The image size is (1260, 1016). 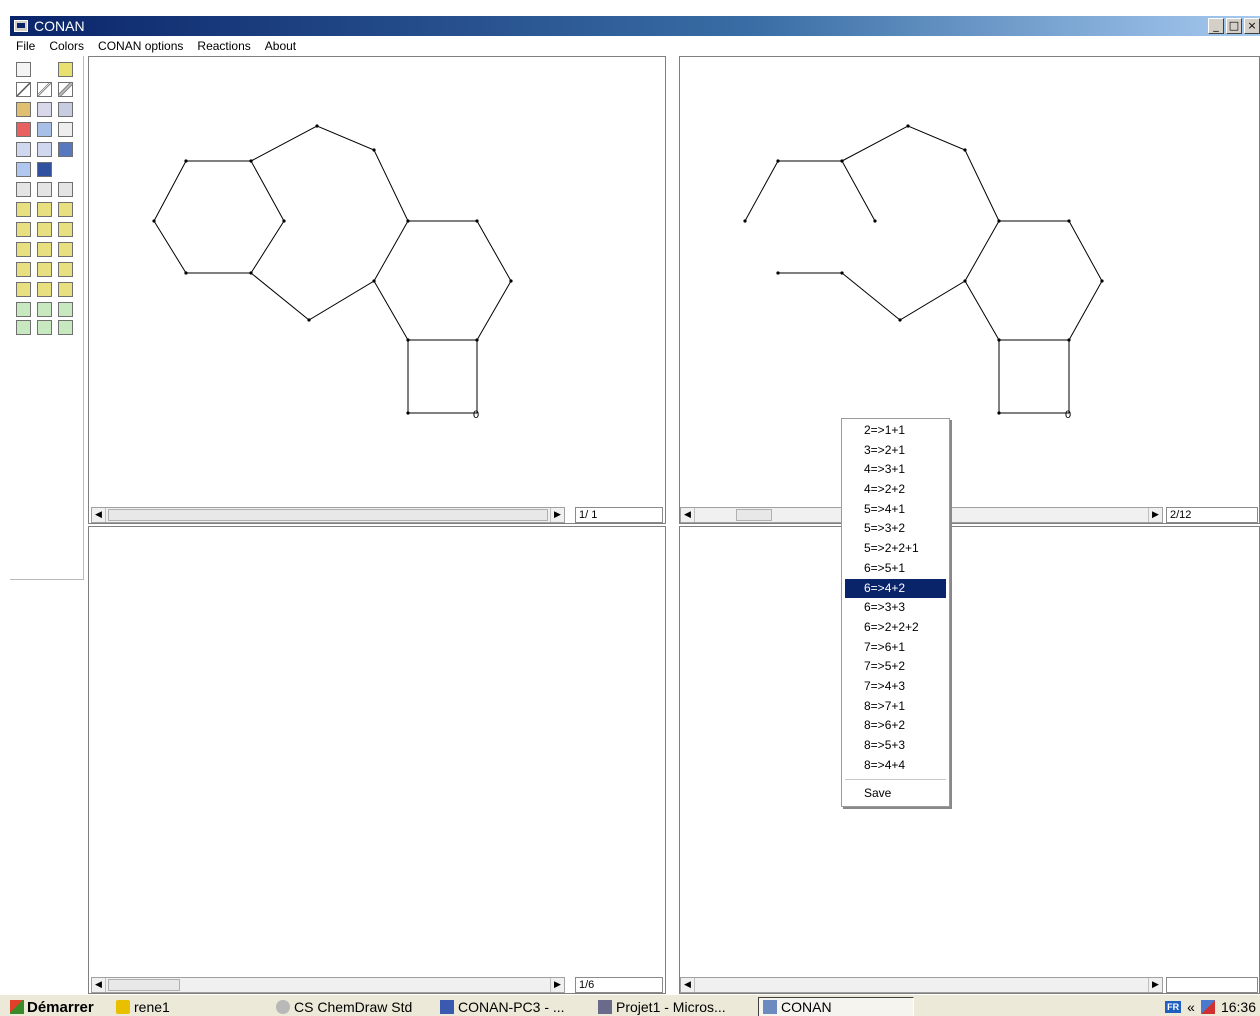 I want to click on menu-item-7-6-1: 7=>6+1, so click(x=895, y=648).